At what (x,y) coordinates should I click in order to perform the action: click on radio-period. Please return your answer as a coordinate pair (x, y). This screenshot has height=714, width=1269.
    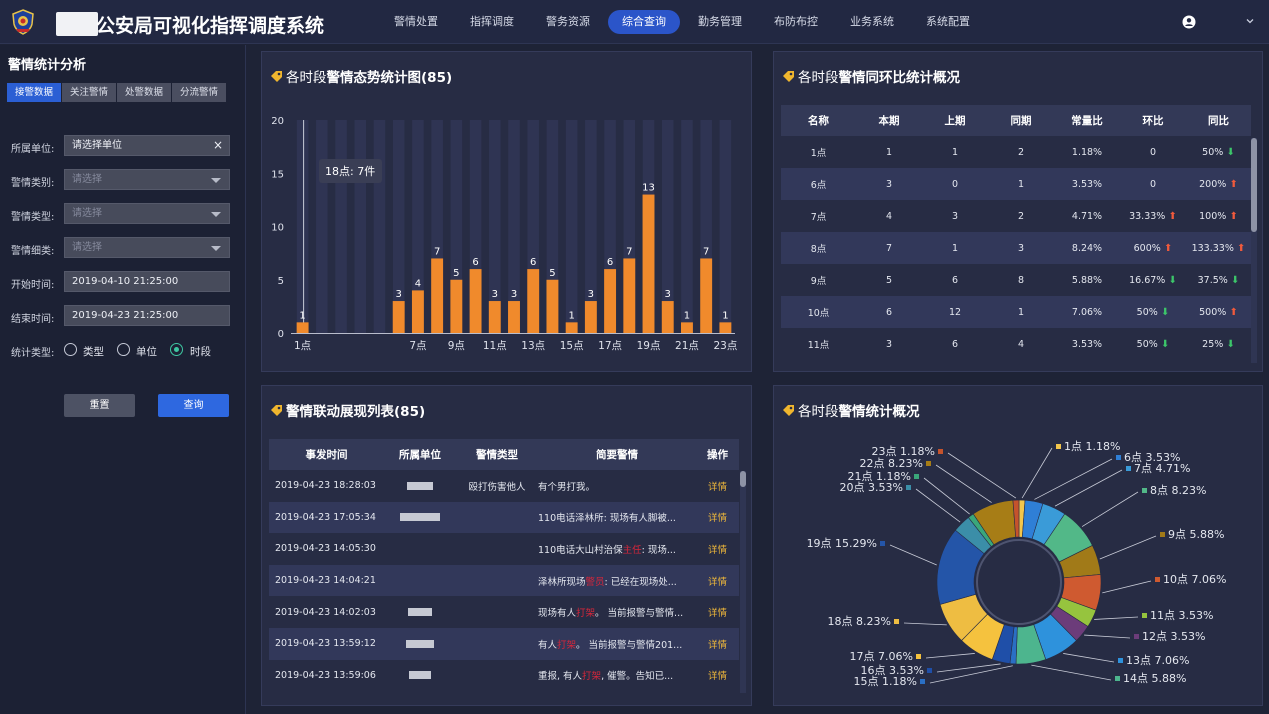
    Looking at the image, I should click on (176, 349).